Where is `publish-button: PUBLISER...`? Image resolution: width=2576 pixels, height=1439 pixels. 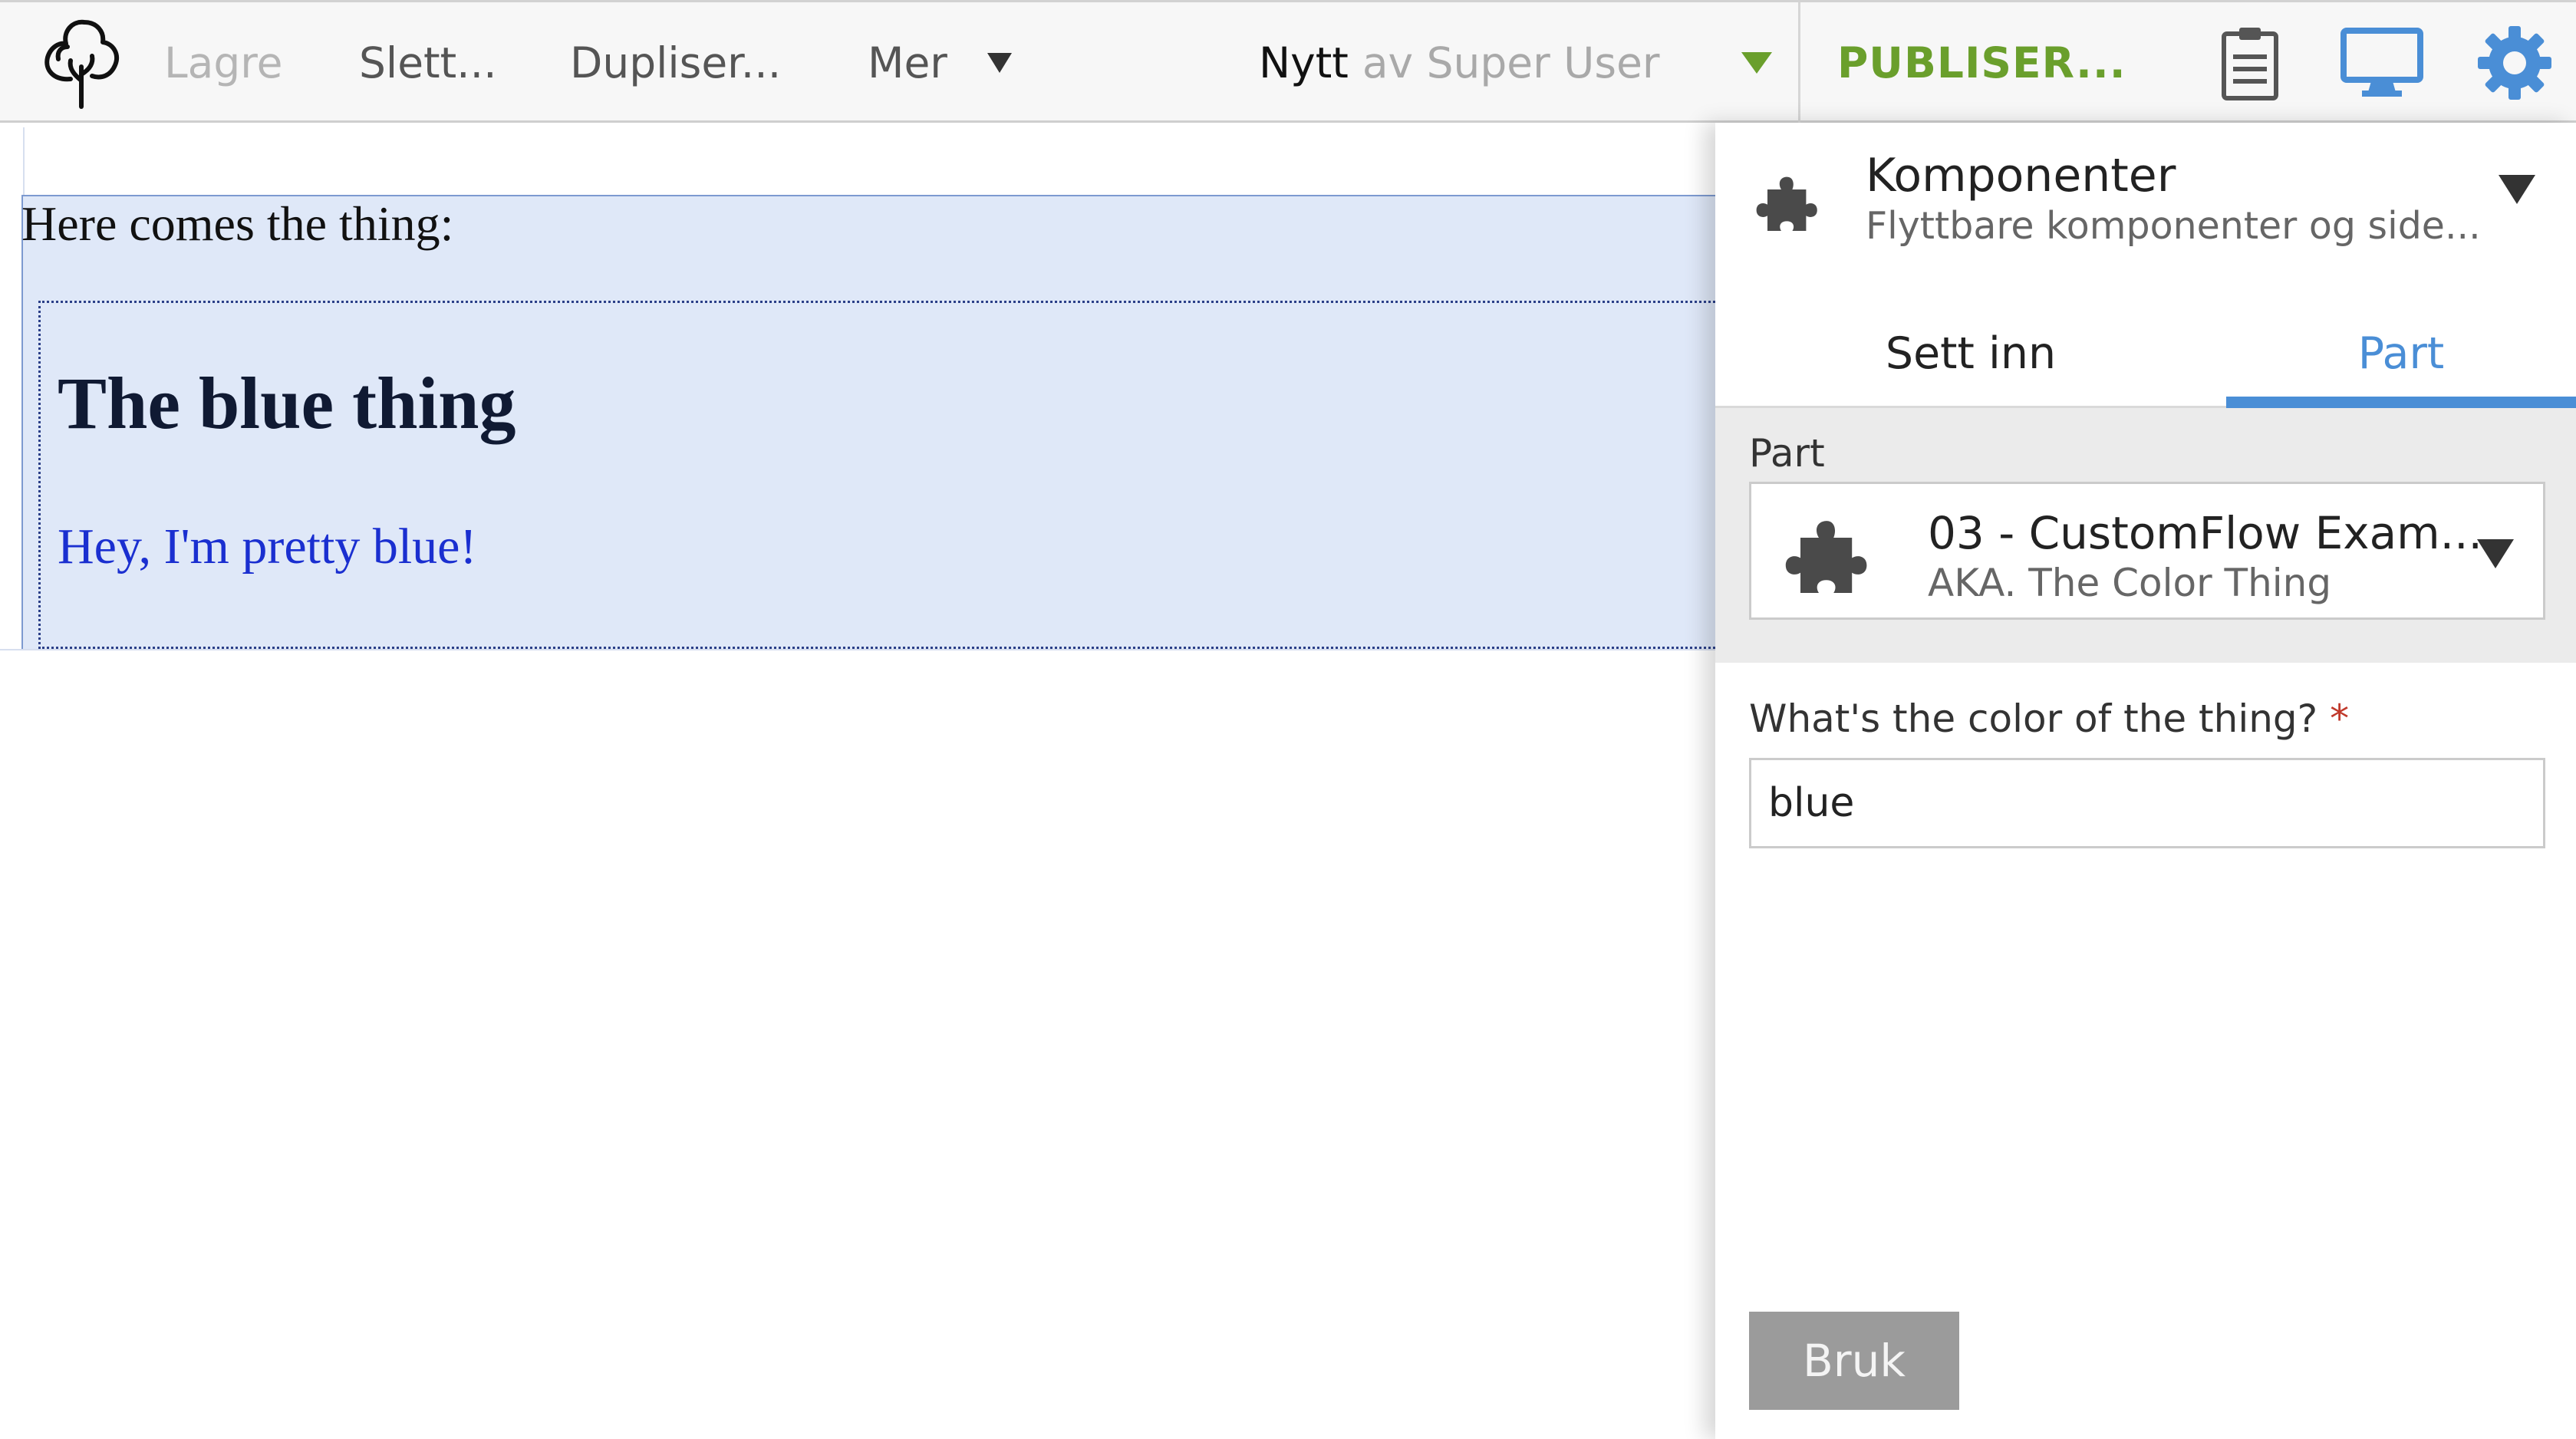 publish-button: PUBLISER... is located at coordinates (1981, 62).